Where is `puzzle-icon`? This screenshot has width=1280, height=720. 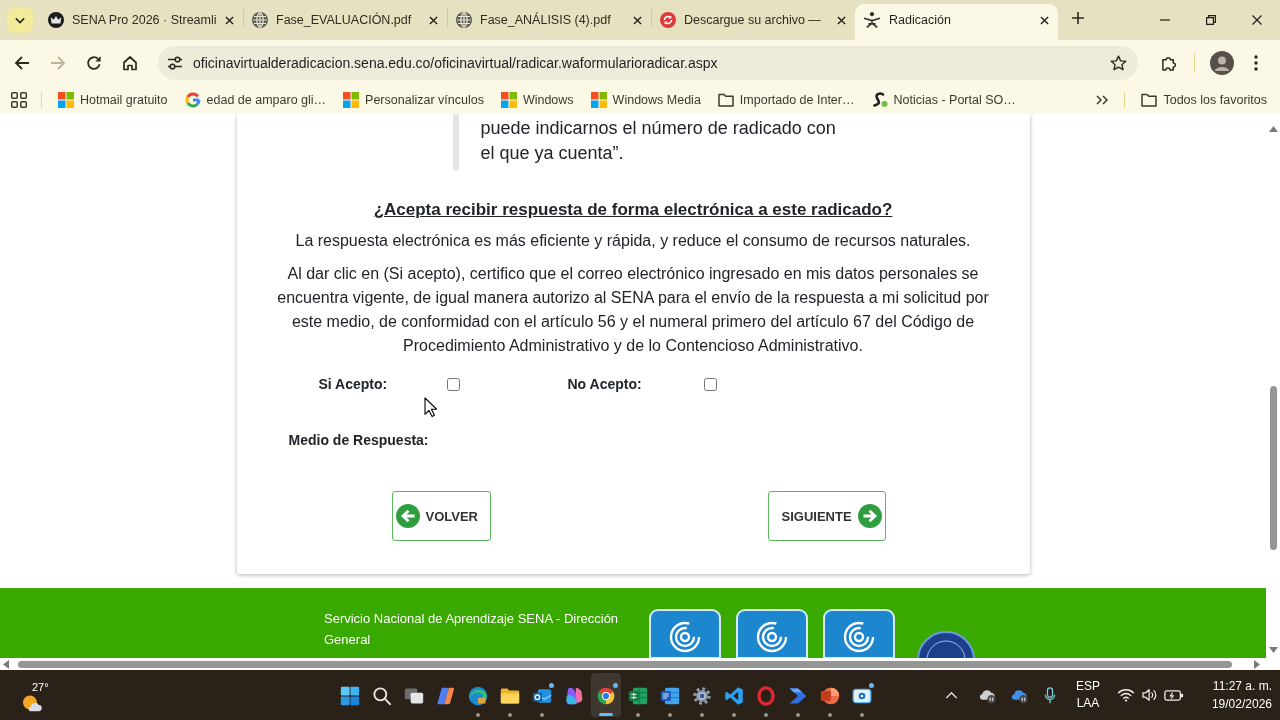
puzzle-icon is located at coordinates (1169, 63).